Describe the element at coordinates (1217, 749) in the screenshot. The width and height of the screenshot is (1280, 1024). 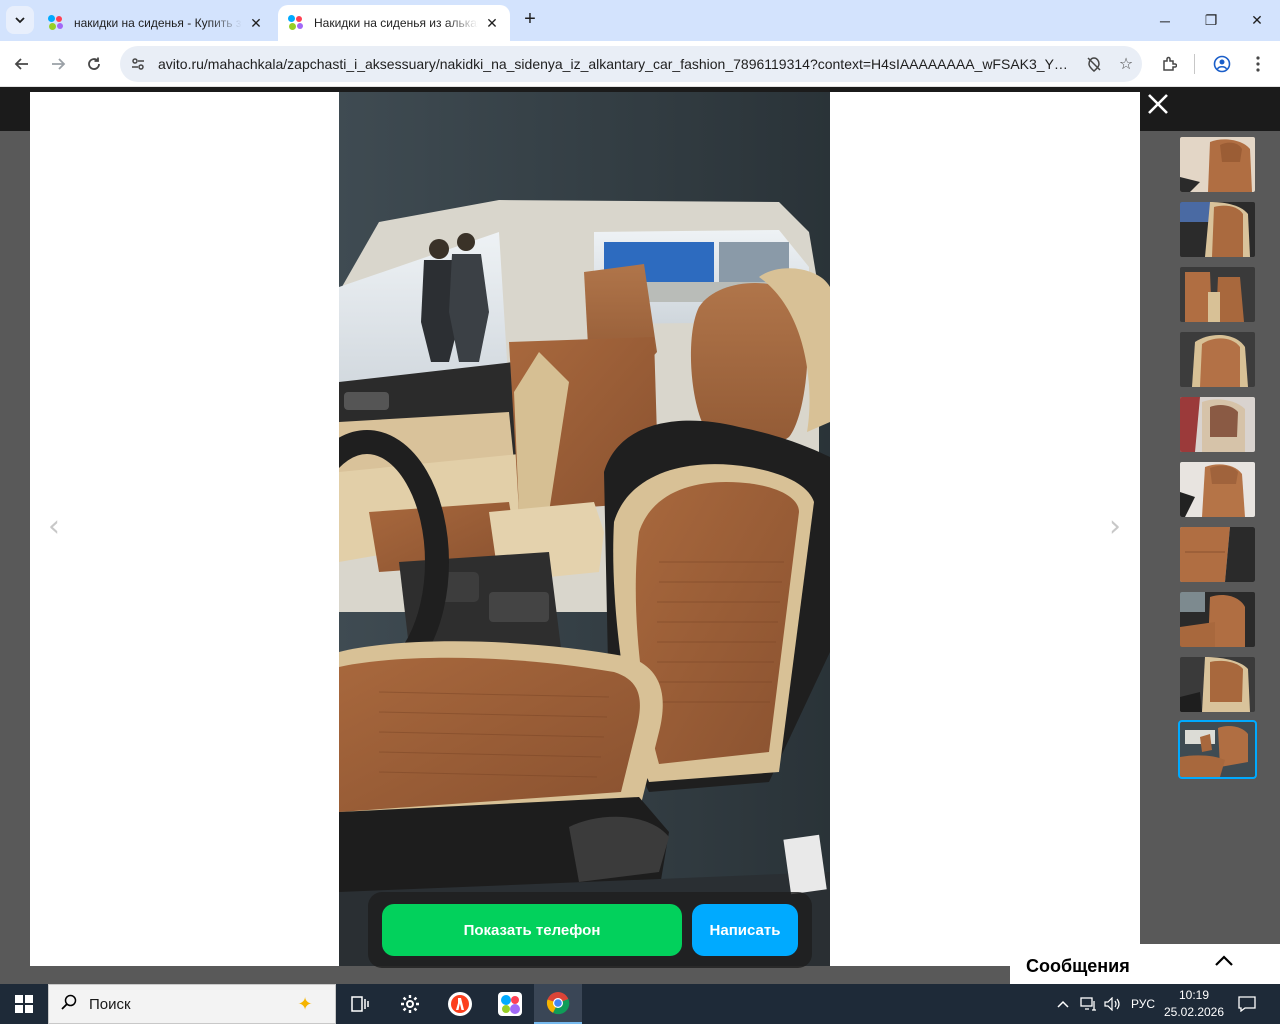
I see `thumbnail-10-selected` at that location.